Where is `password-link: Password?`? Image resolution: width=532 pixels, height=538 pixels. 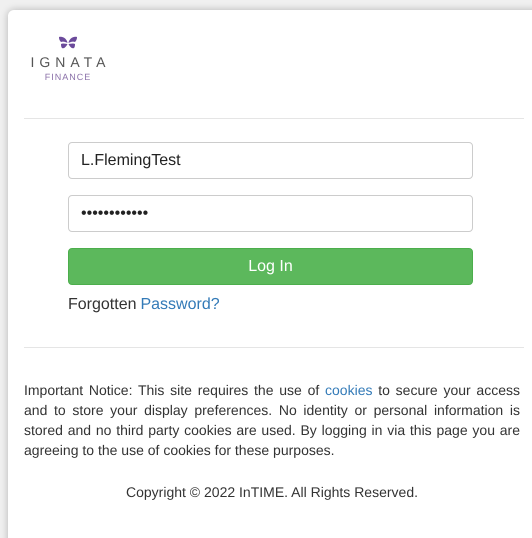
password-link: Password? is located at coordinates (180, 305).